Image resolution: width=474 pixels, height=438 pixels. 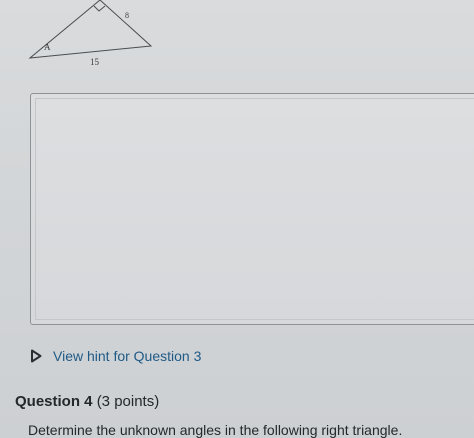 What do you see at coordinates (127, 356) in the screenshot?
I see `view-hint-link: View hint for Question 3` at bounding box center [127, 356].